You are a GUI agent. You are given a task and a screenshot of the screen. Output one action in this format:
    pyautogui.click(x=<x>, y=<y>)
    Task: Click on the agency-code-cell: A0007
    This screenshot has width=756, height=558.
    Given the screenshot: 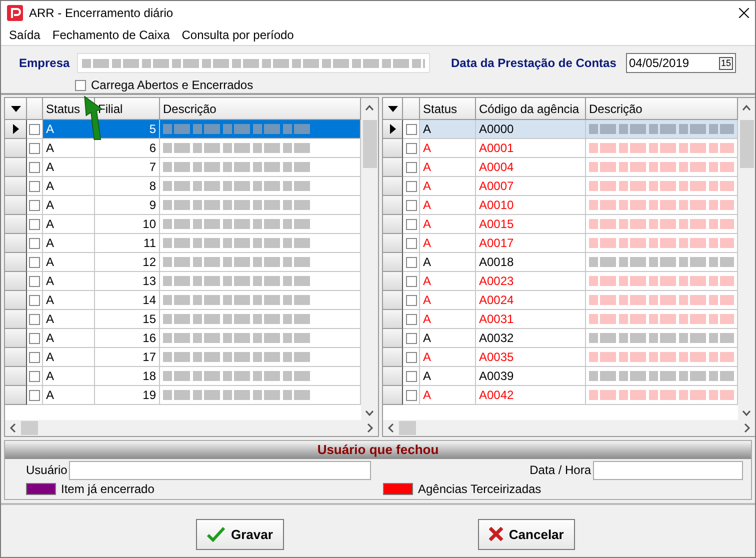 What is the action you would take?
    pyautogui.click(x=531, y=186)
    